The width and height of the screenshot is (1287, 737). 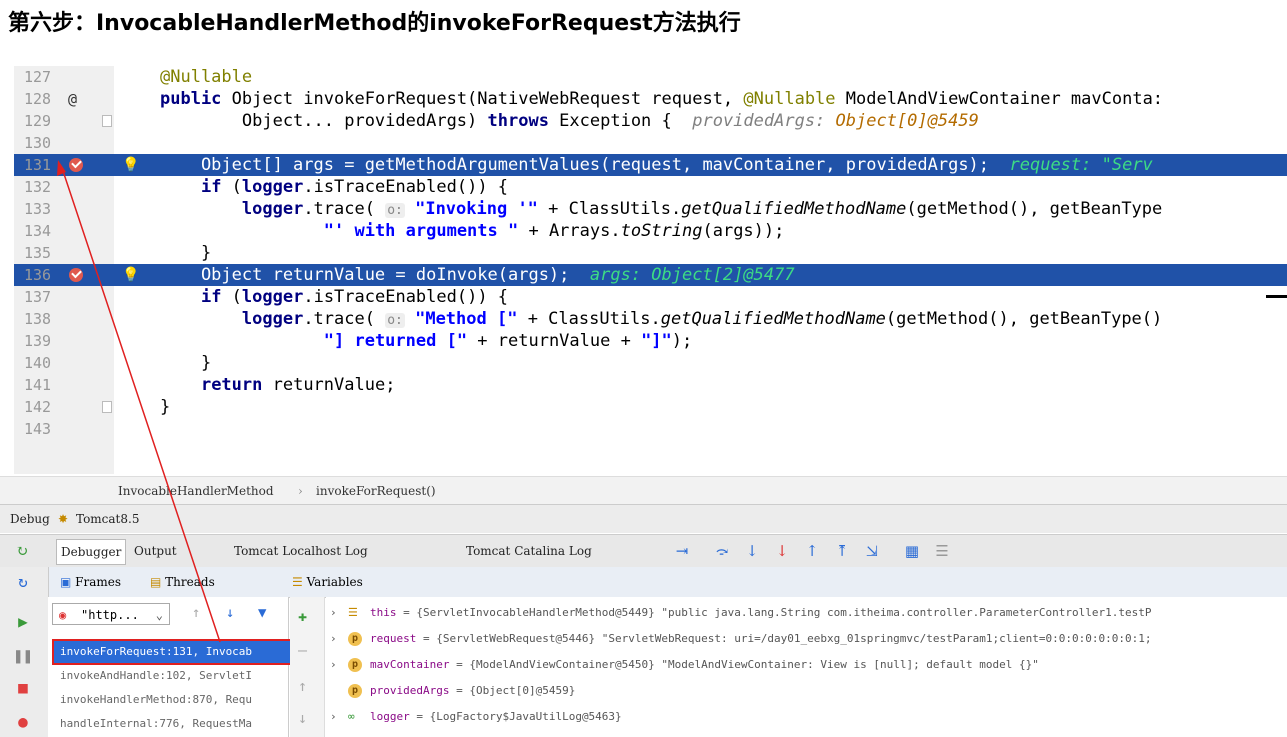 I want to click on step-into-icon: ↓, so click(x=752, y=551).